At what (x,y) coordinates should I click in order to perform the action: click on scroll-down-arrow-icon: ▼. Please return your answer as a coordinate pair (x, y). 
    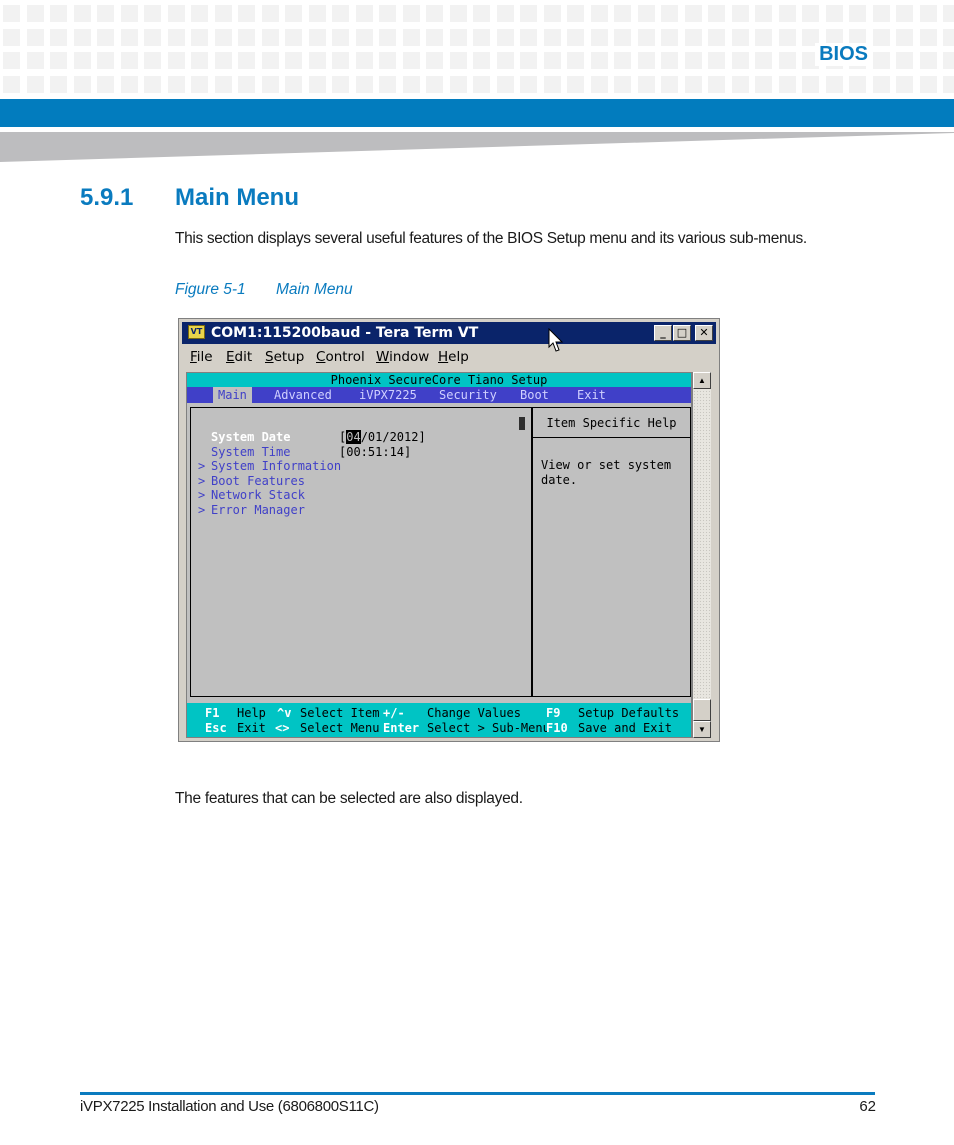
    Looking at the image, I should click on (702, 729).